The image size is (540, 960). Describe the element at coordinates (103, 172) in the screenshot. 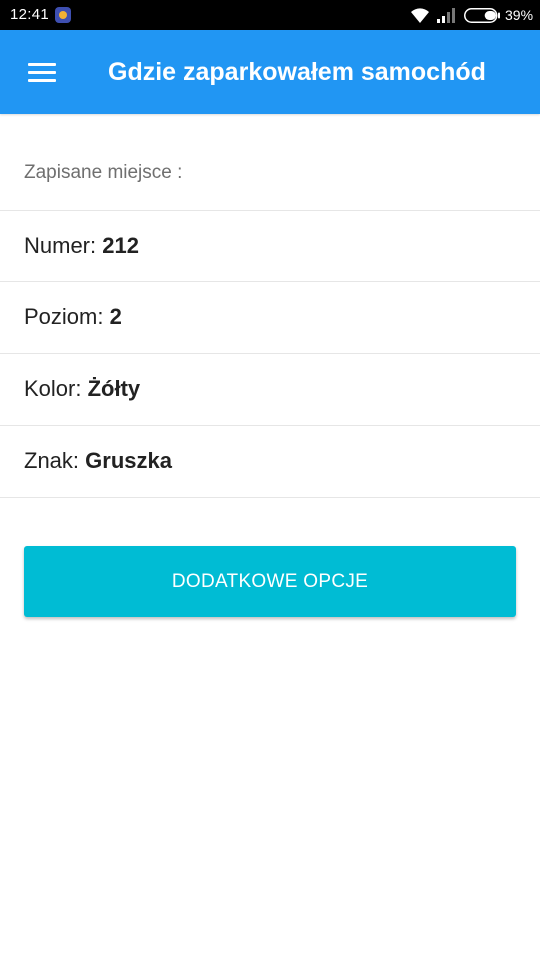

I see `saved-place-header: Zapisane miejsce :` at that location.